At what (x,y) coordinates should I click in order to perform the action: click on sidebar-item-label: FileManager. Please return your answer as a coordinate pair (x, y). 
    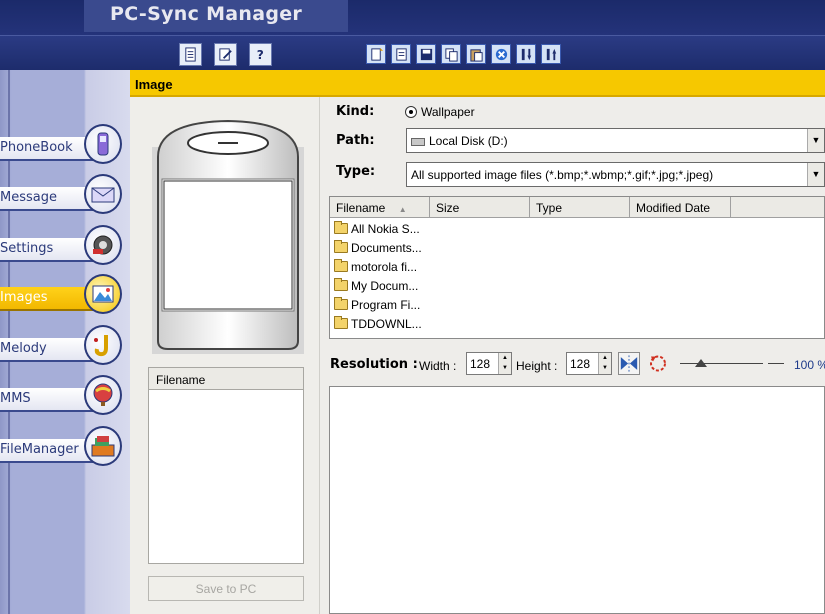
    Looking at the image, I should click on (39, 449).